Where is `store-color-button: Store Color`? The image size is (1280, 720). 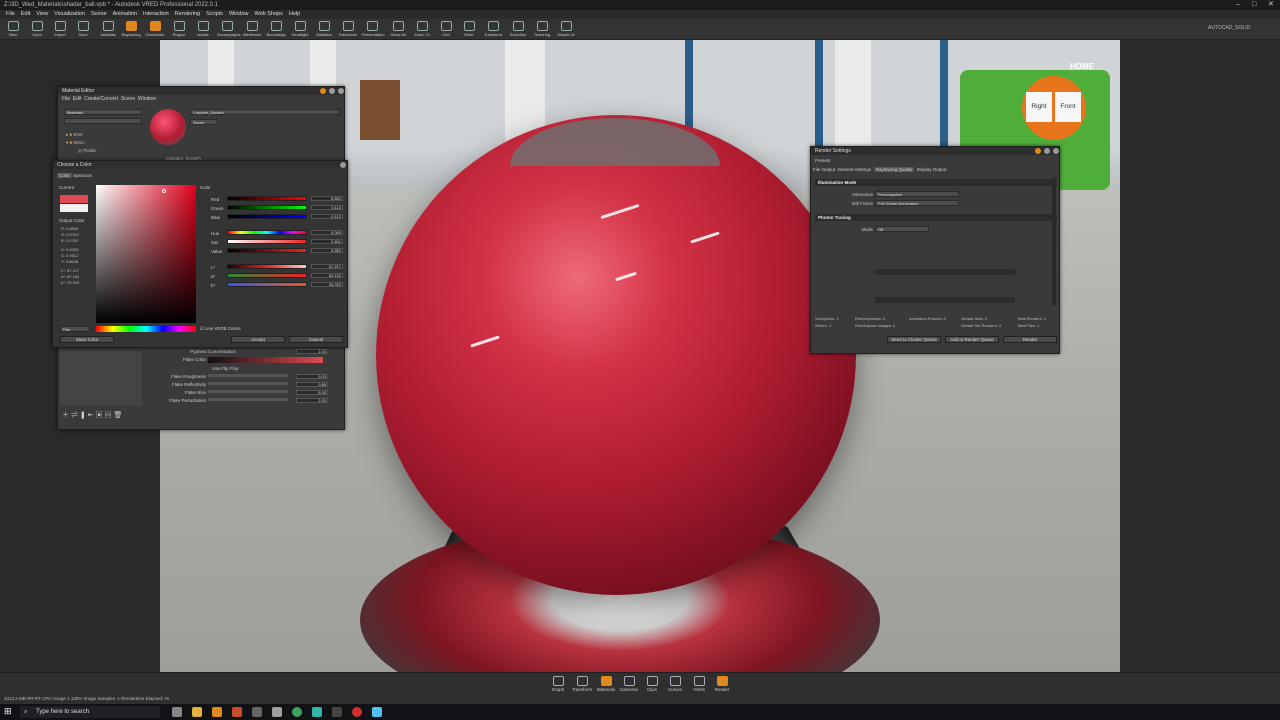 store-color-button: Store Color is located at coordinates (87, 339).